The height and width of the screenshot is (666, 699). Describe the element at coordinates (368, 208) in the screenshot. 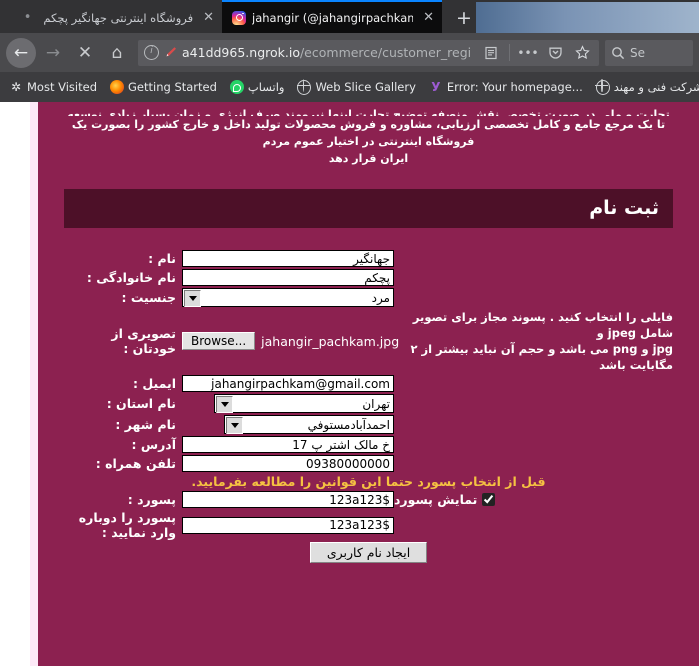

I see `page-title: ثبت نام` at that location.